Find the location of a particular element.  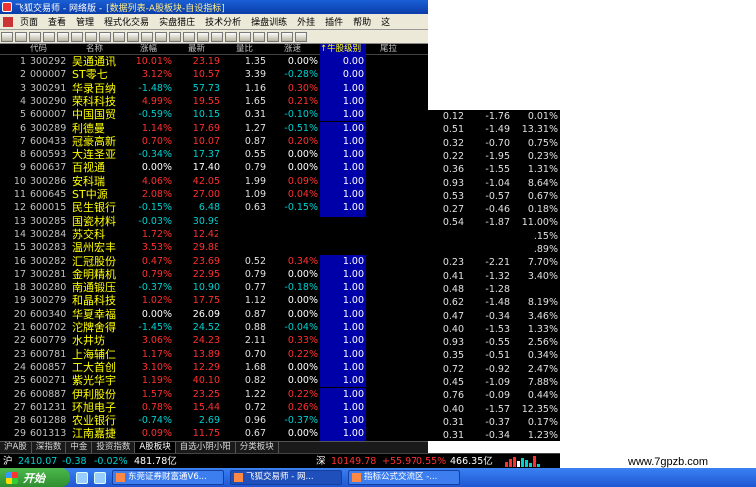

change-pct: 0.79% is located at coordinates (156, 274).